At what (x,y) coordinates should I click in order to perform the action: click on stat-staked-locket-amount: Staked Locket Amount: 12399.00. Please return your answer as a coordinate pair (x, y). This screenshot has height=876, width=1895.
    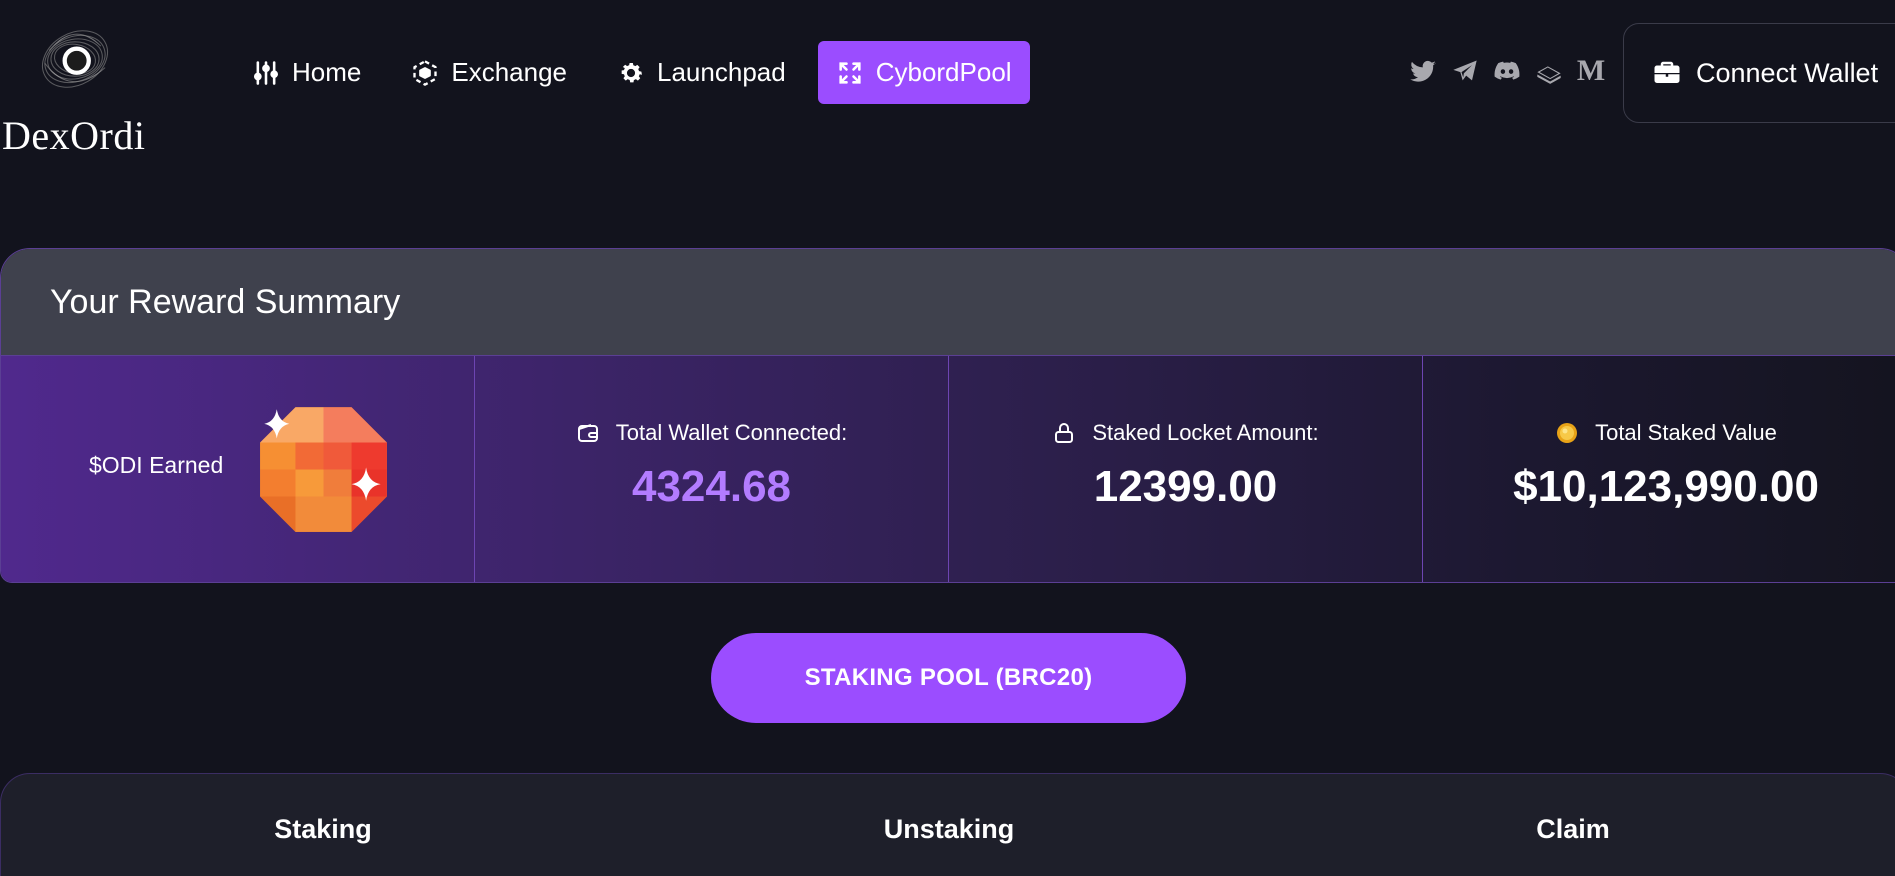
    Looking at the image, I should click on (1186, 469).